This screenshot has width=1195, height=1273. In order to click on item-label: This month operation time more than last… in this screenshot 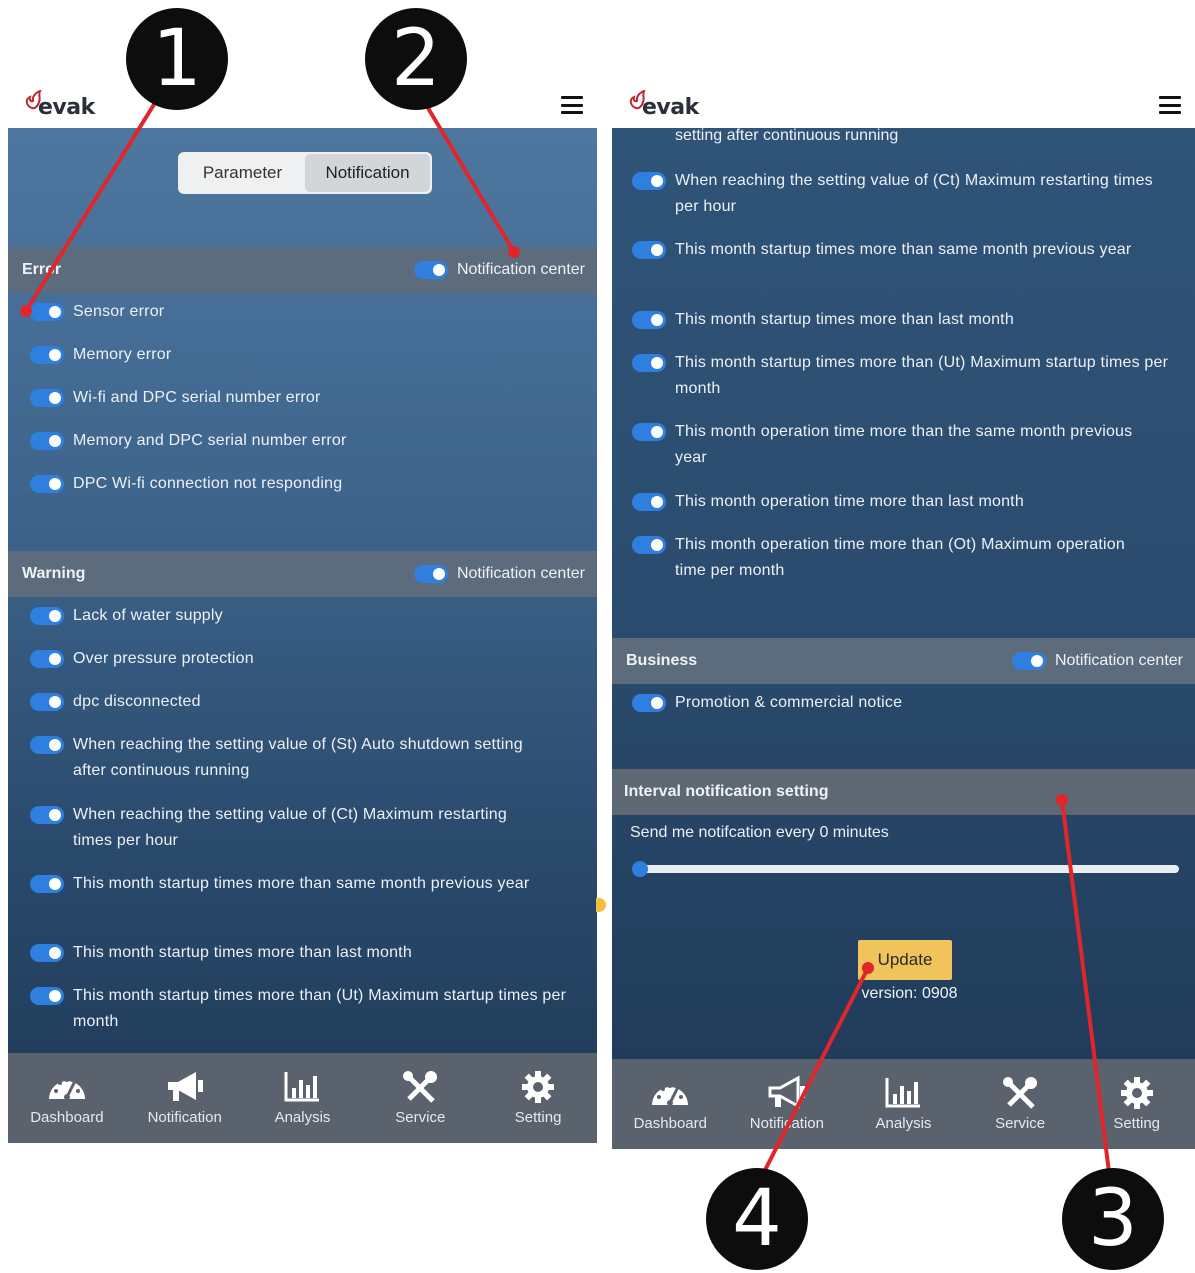, I will do `click(849, 501)`.